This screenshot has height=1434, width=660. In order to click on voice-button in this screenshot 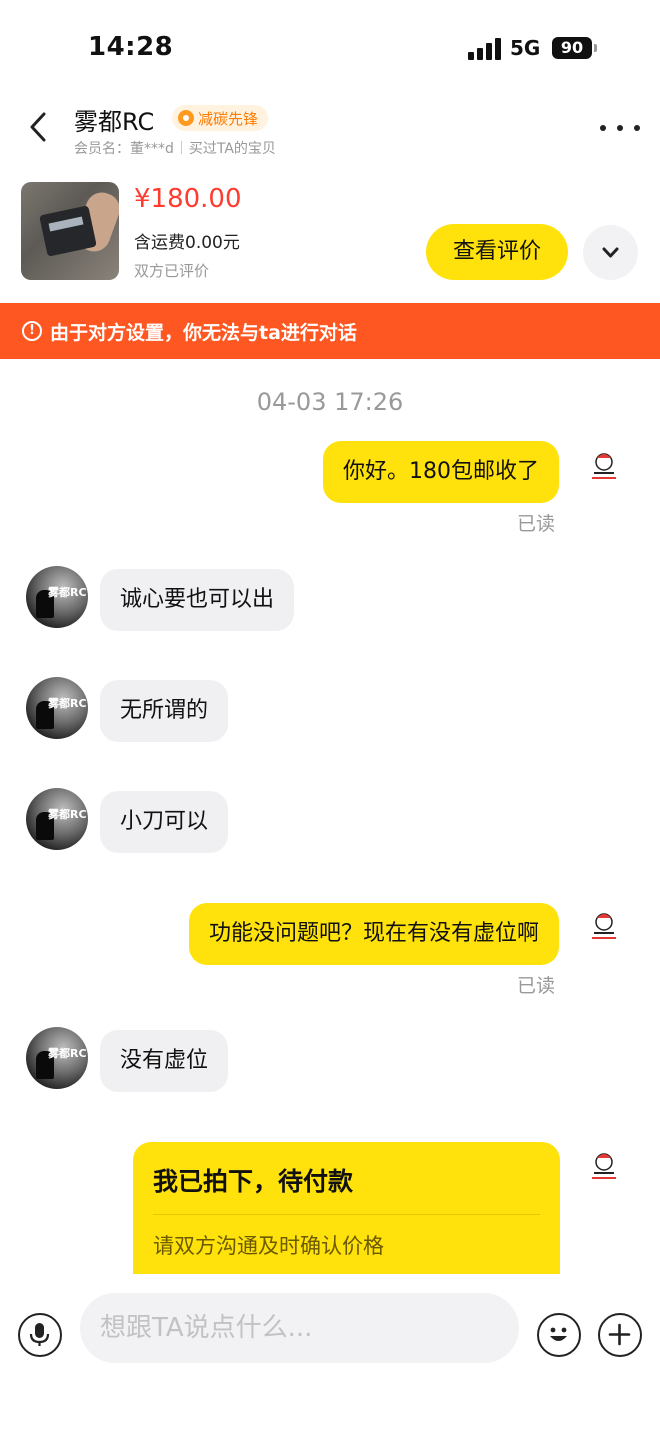, I will do `click(40, 1335)`.